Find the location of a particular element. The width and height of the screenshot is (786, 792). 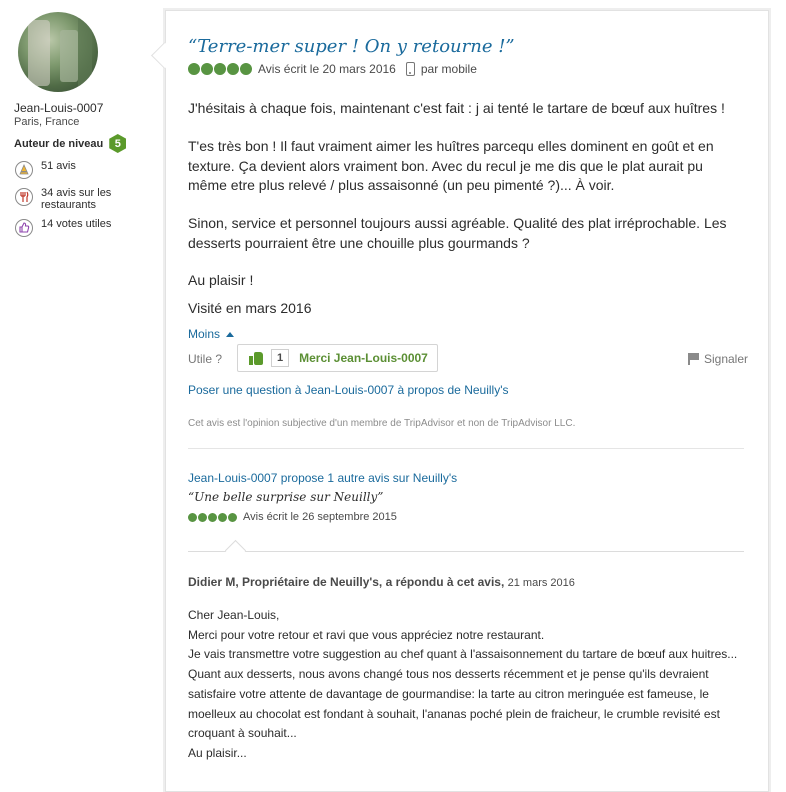

stat-restaurant-reviews: 34 avis sur les restaurants is located at coordinates (84, 199).